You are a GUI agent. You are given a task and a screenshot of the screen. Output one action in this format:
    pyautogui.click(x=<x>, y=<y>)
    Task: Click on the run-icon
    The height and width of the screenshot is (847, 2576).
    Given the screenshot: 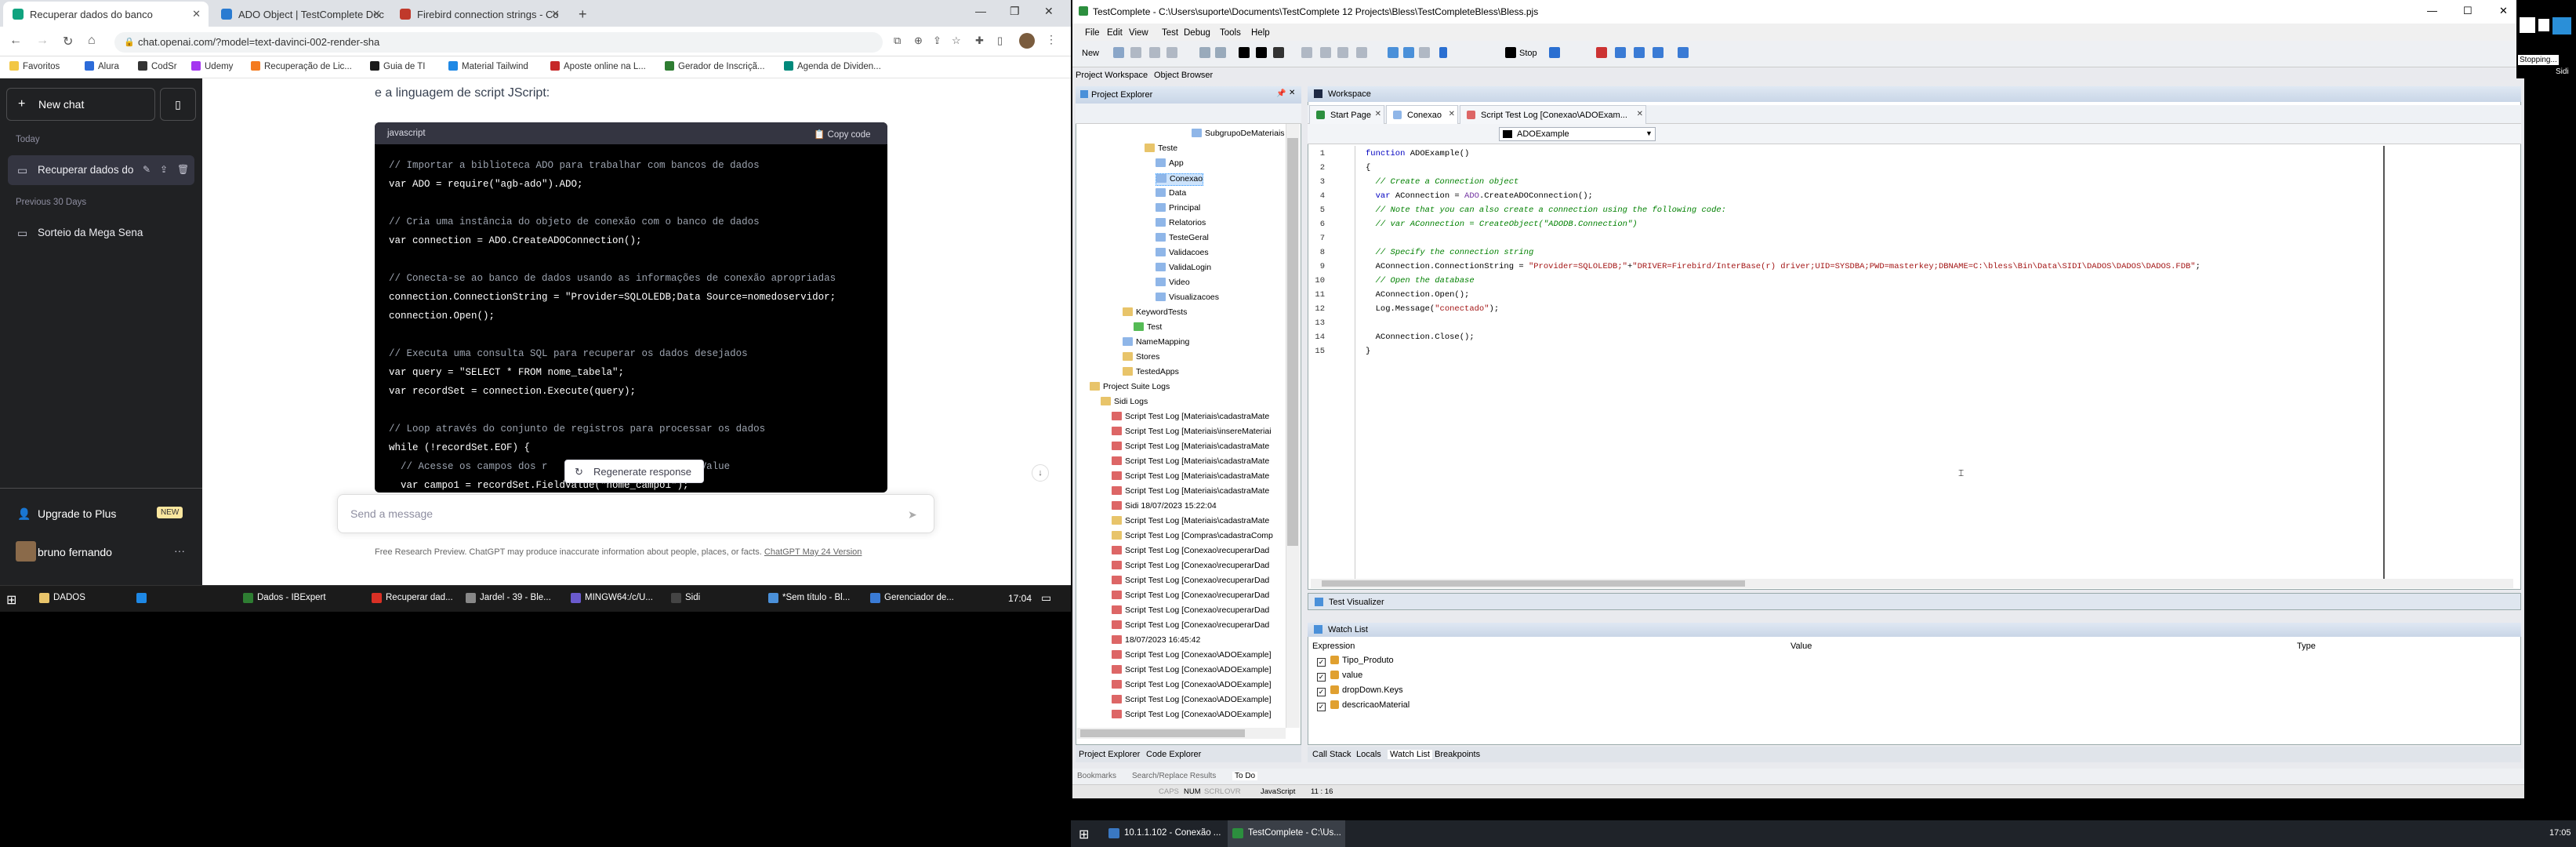 What is the action you would take?
    pyautogui.click(x=1393, y=52)
    